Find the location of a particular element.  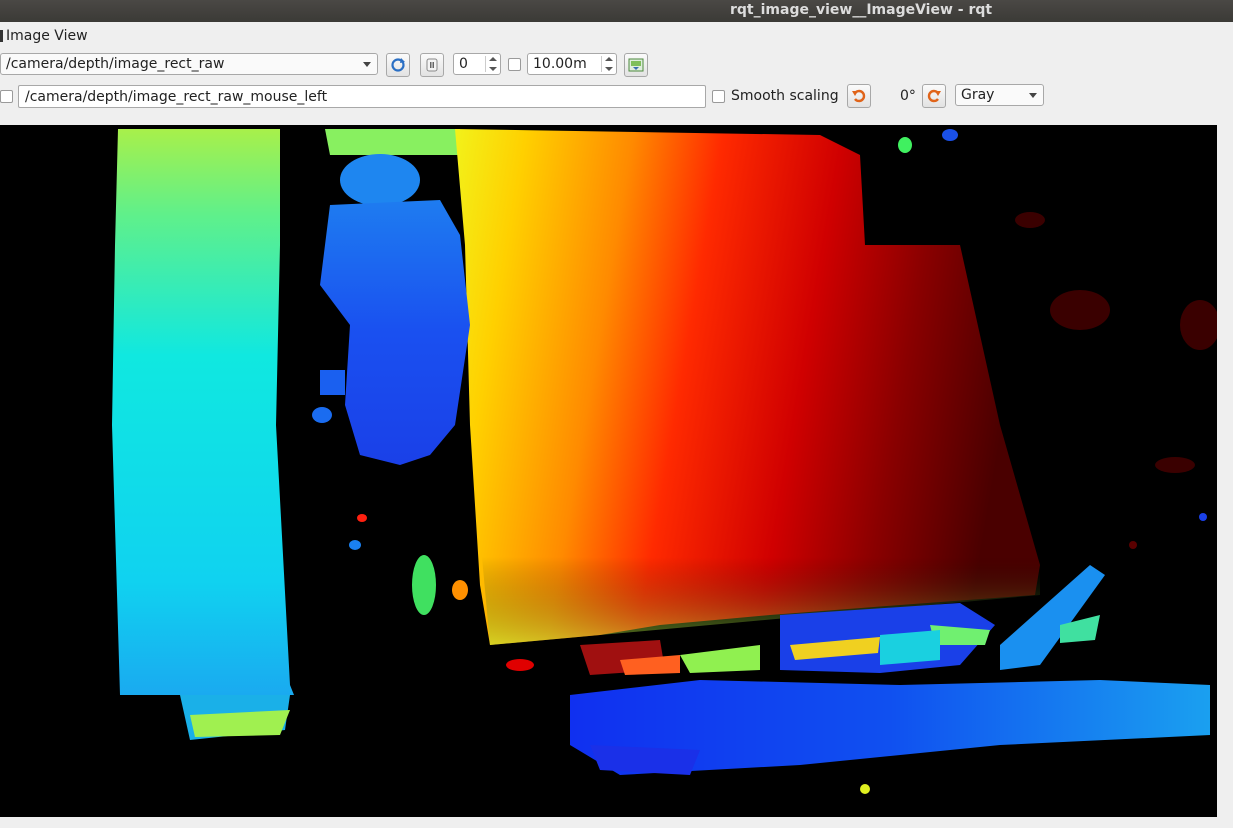

pause-icon is located at coordinates (432, 65).